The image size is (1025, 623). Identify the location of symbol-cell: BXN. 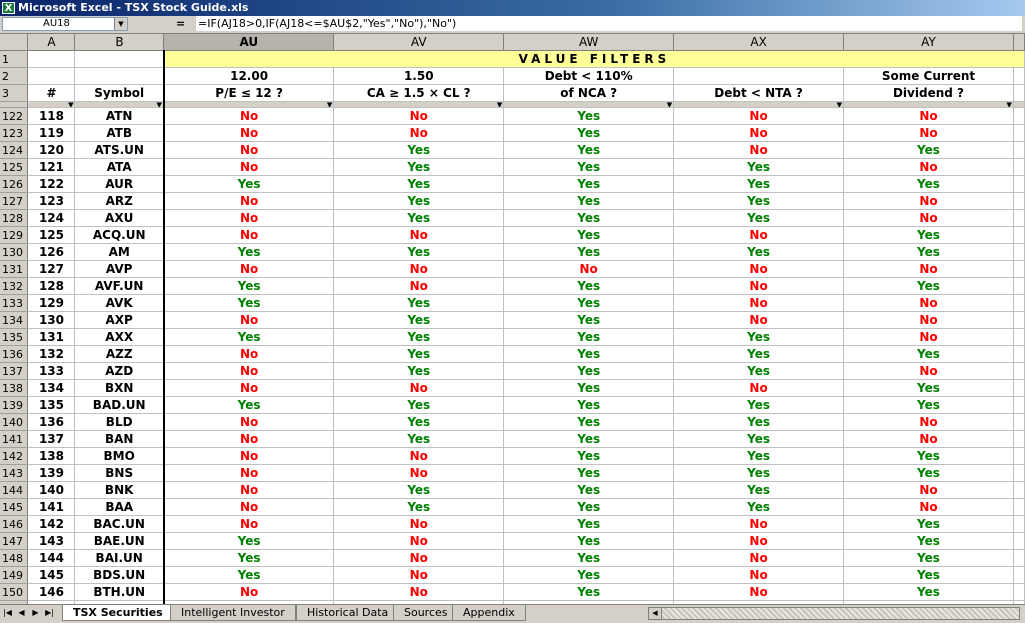
(119, 388).